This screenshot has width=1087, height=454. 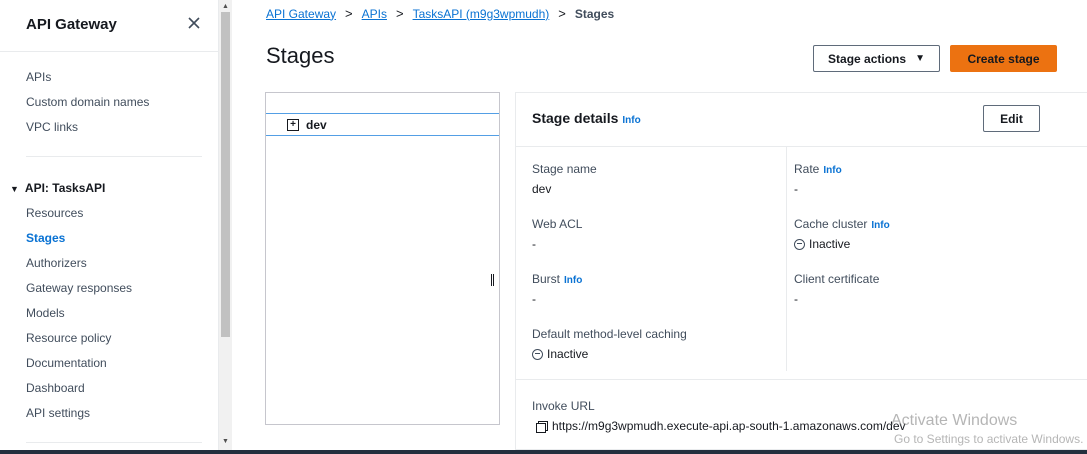 I want to click on sidebar-item-apis: APIs, so click(x=38, y=77).